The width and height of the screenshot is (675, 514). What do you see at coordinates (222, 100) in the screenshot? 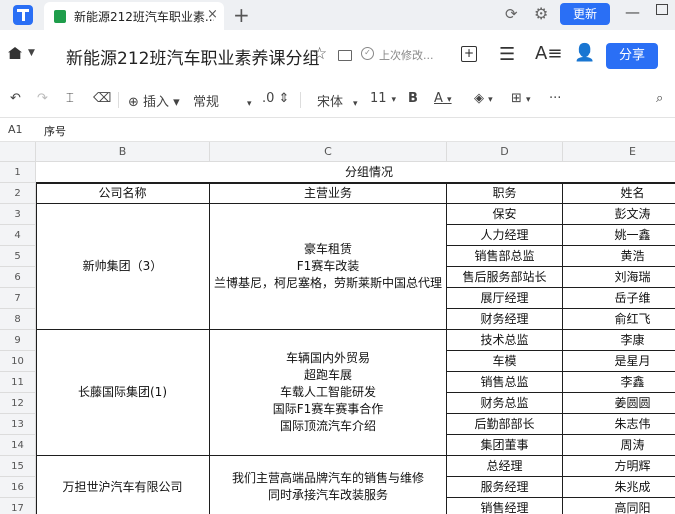
I see `number-format-select: 常规 ▾` at bounding box center [222, 100].